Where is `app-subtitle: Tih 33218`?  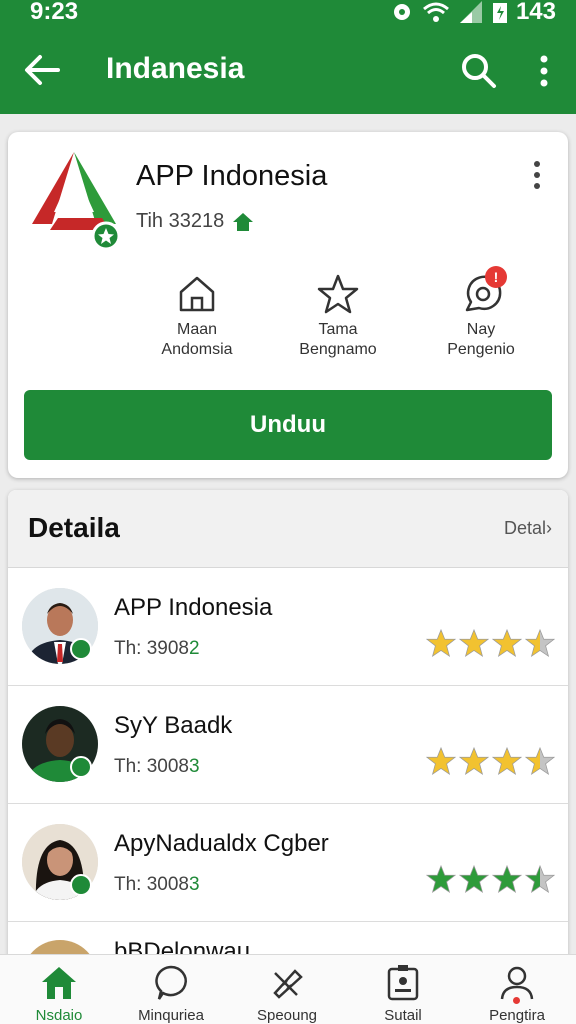 app-subtitle: Tih 33218 is located at coordinates (195, 221).